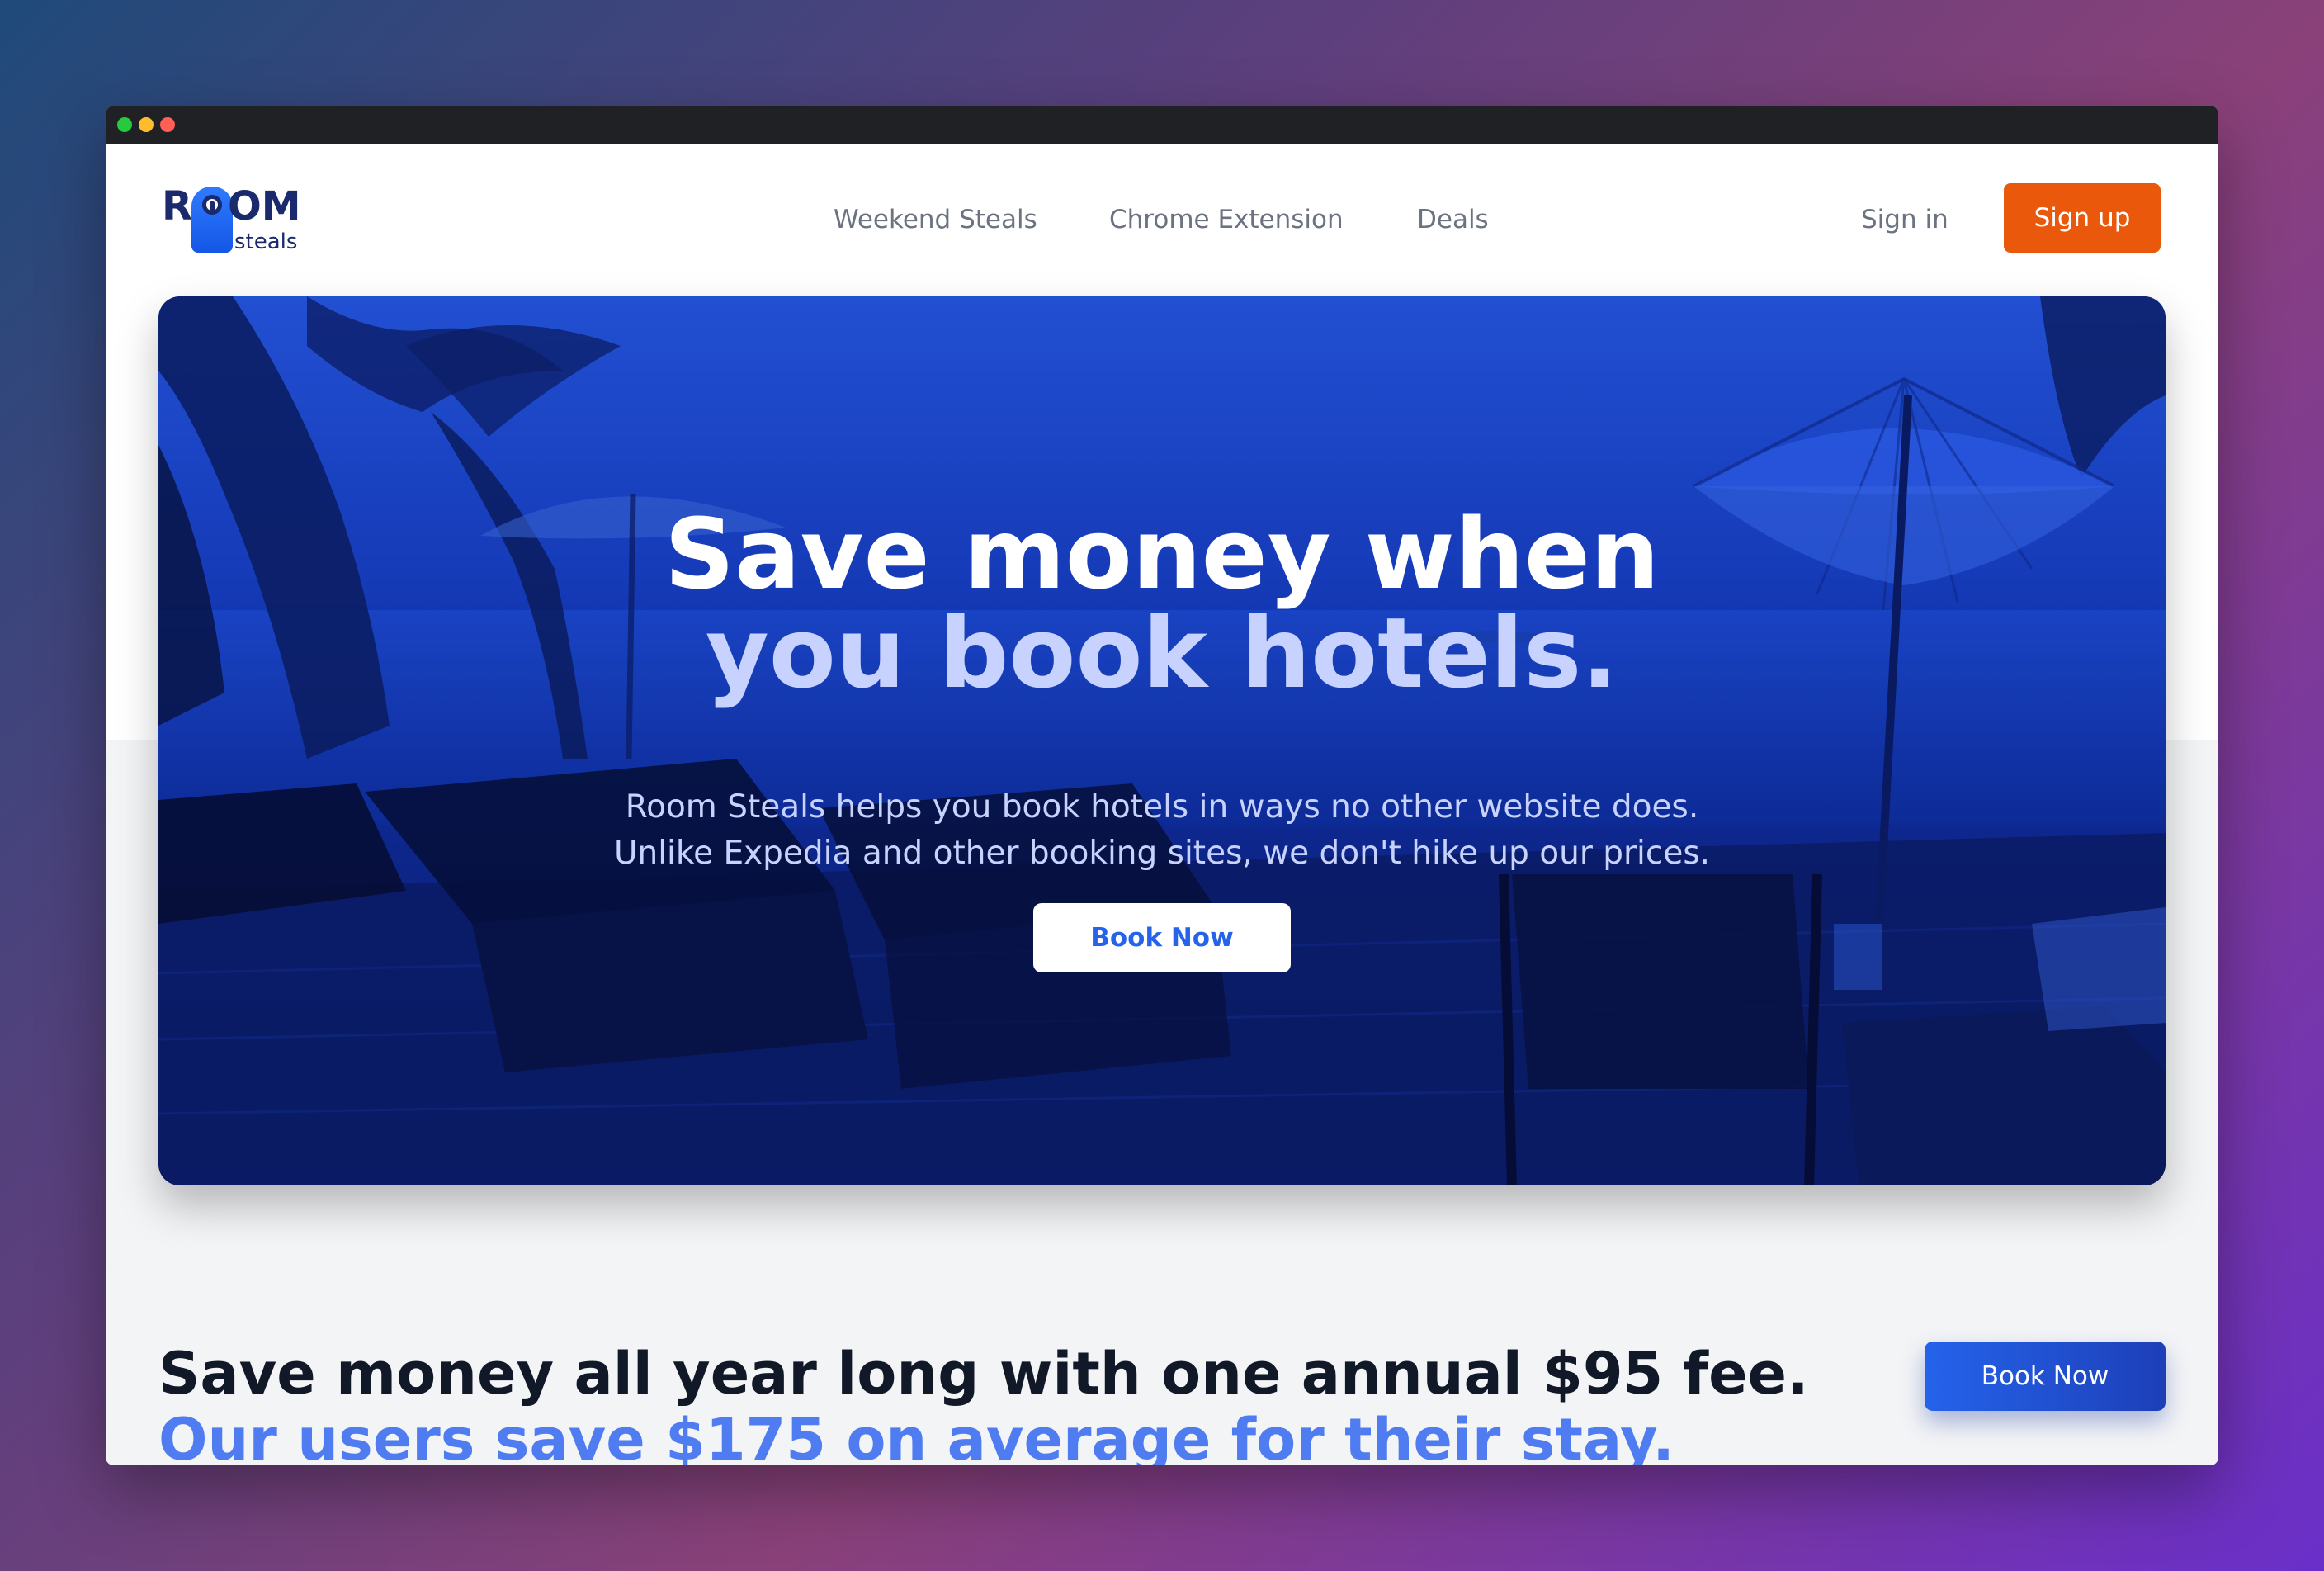 The height and width of the screenshot is (1571, 2324). What do you see at coordinates (2045, 1376) in the screenshot?
I see `cta-book-now-button: Book Now` at bounding box center [2045, 1376].